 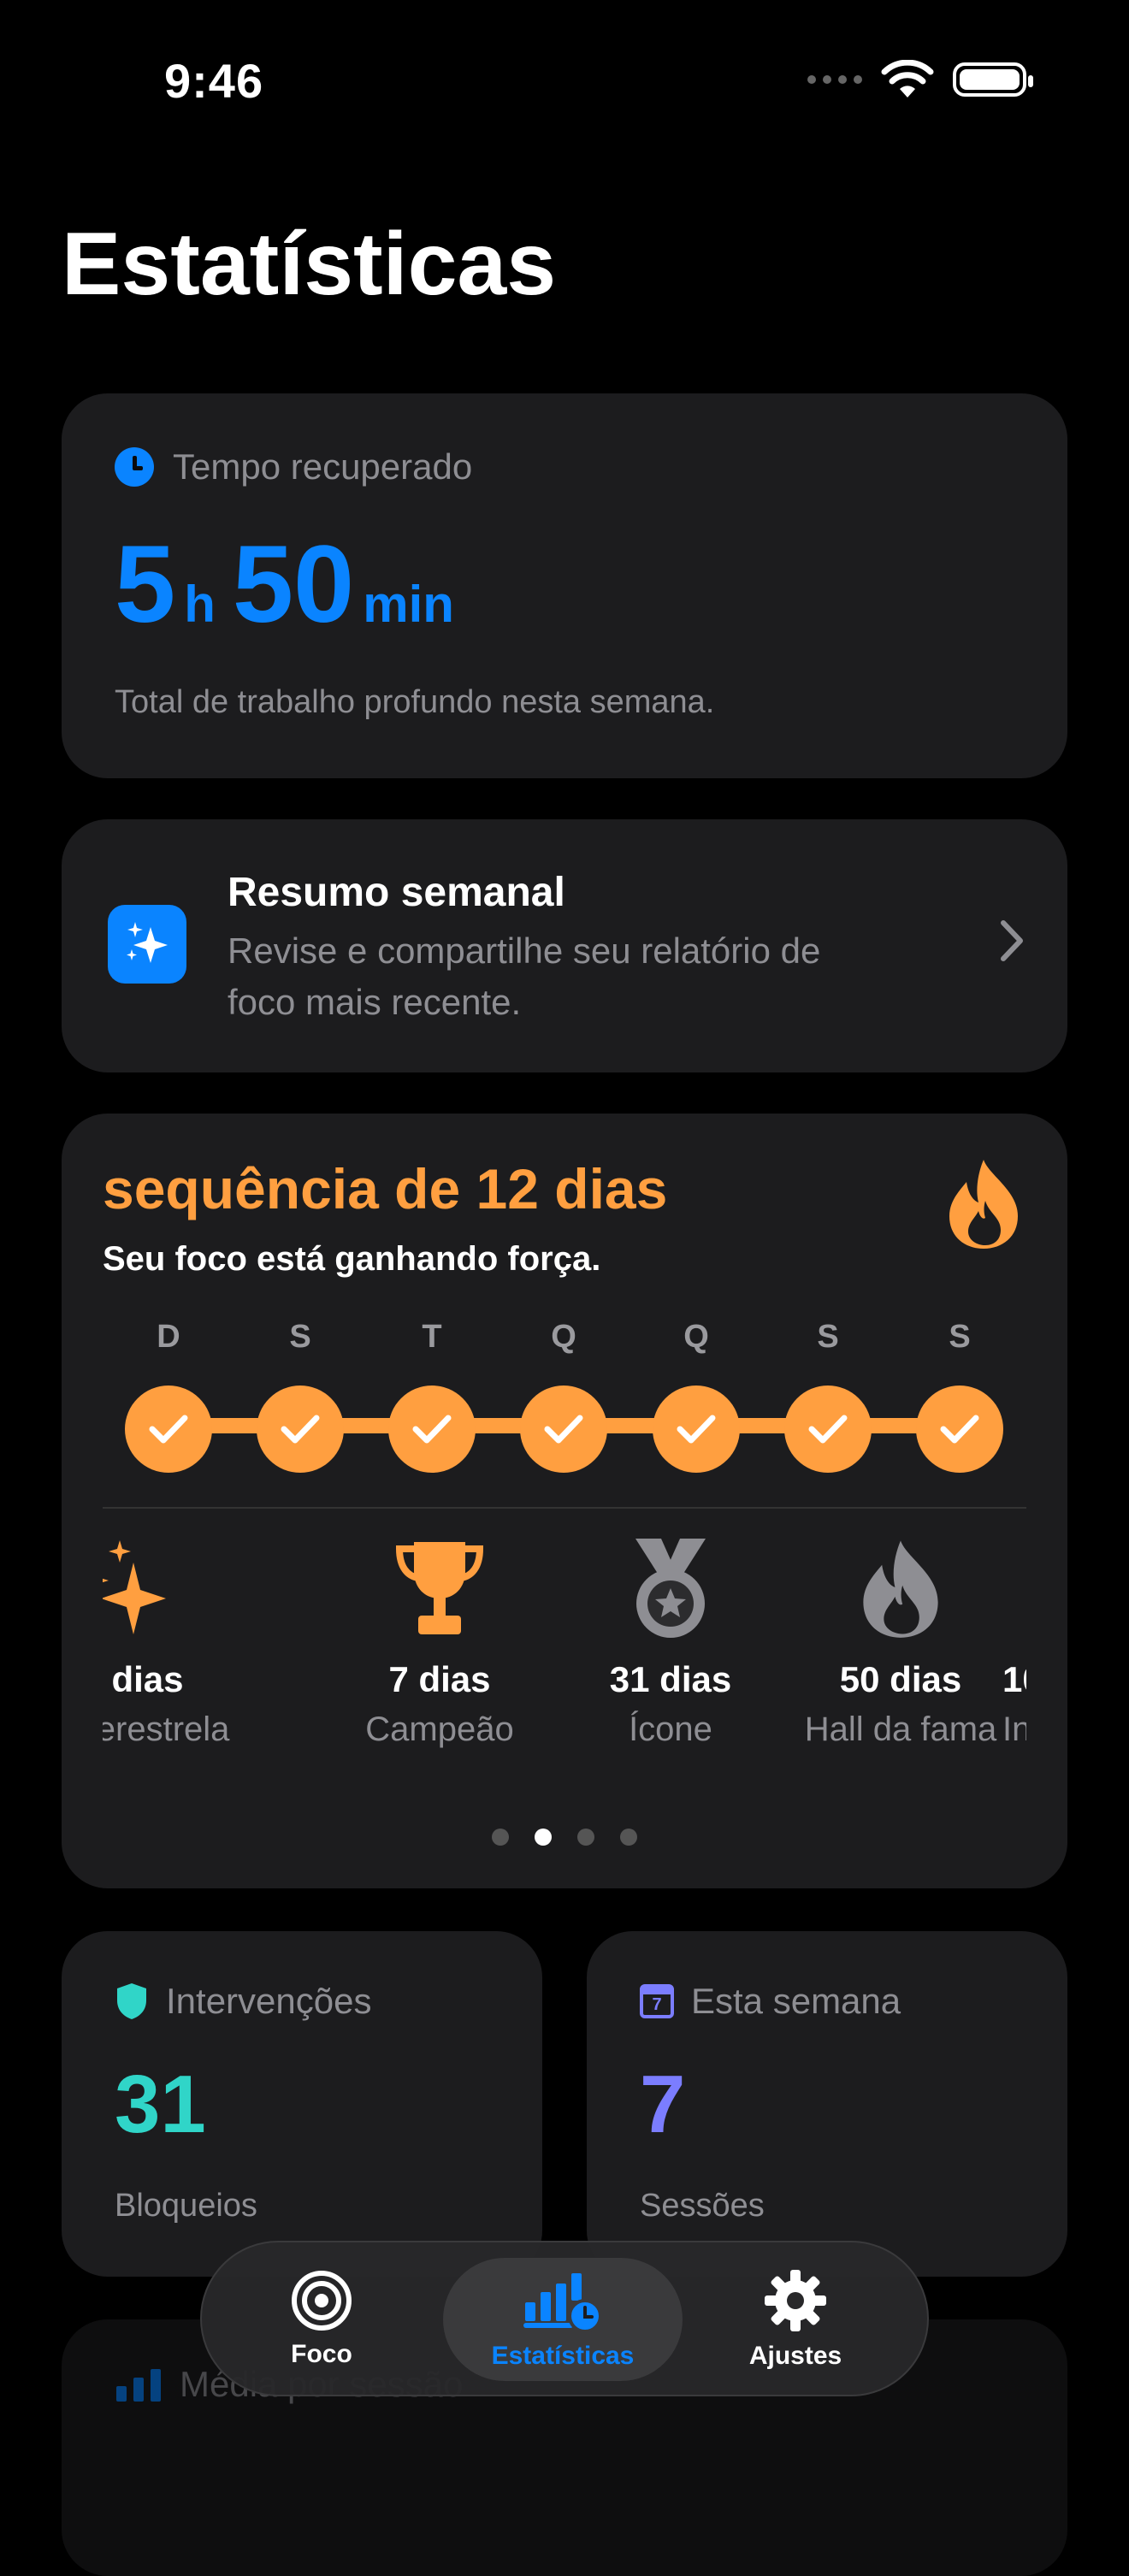 I want to click on achievement-label: Campeão, so click(x=439, y=1729).